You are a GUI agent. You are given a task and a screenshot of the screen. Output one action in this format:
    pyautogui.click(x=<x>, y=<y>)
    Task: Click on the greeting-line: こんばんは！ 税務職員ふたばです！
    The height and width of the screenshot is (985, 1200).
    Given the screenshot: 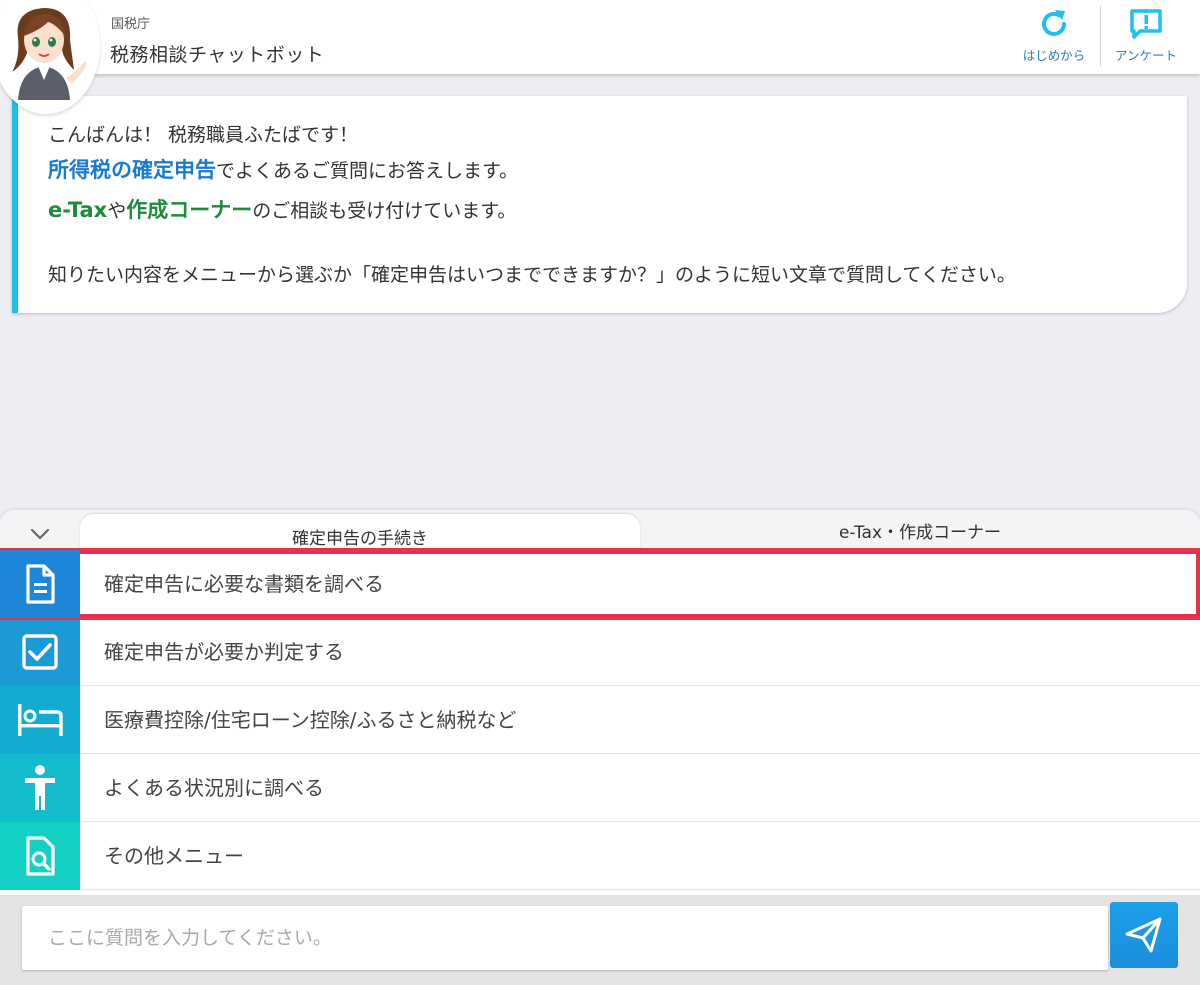 What is the action you would take?
    pyautogui.click(x=203, y=135)
    